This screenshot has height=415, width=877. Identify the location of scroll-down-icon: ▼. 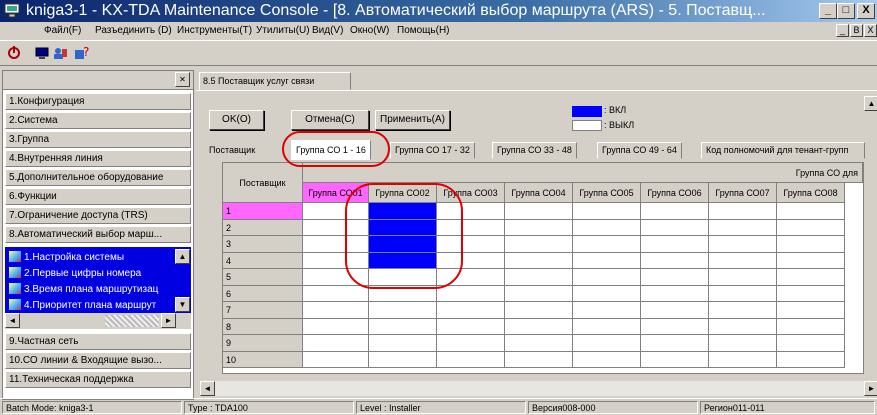
(182, 304).